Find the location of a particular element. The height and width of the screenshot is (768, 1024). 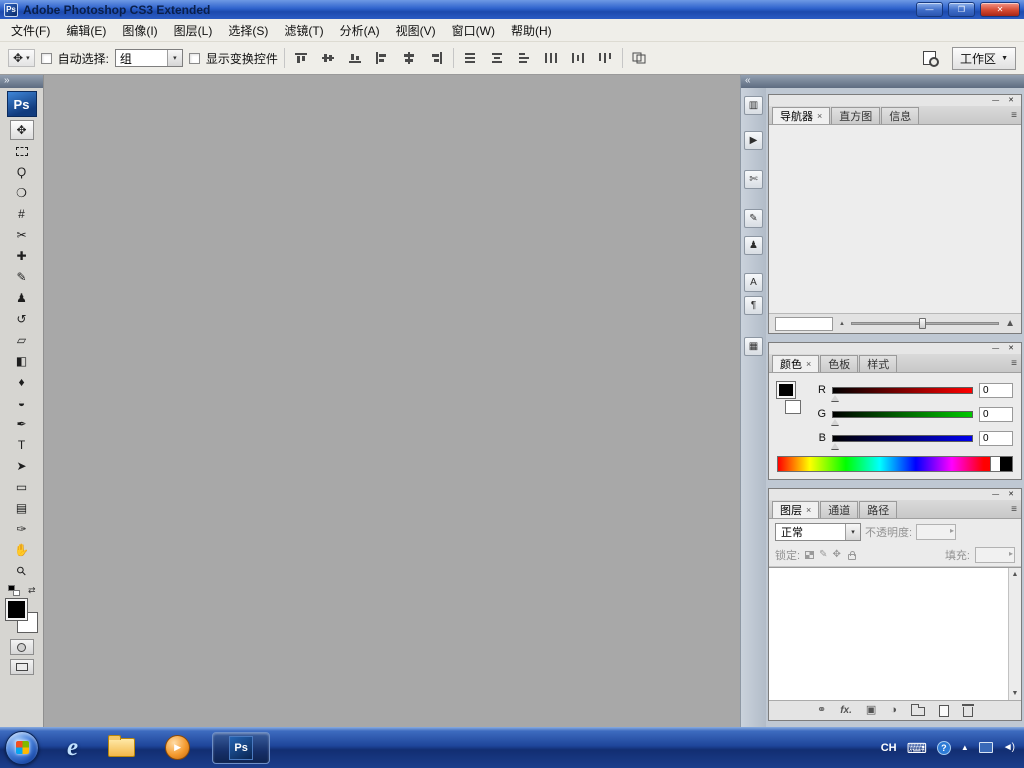

type-tool: T is located at coordinates (22, 445).